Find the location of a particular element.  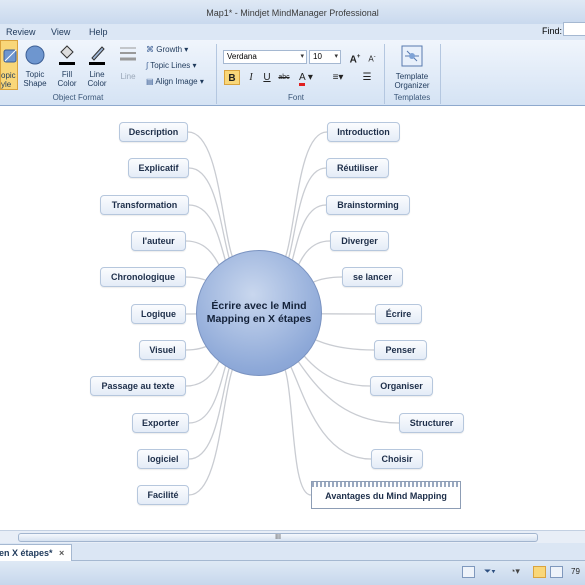

central-topic: Écrire avec le Mind Mapping en X étapes is located at coordinates (259, 313).